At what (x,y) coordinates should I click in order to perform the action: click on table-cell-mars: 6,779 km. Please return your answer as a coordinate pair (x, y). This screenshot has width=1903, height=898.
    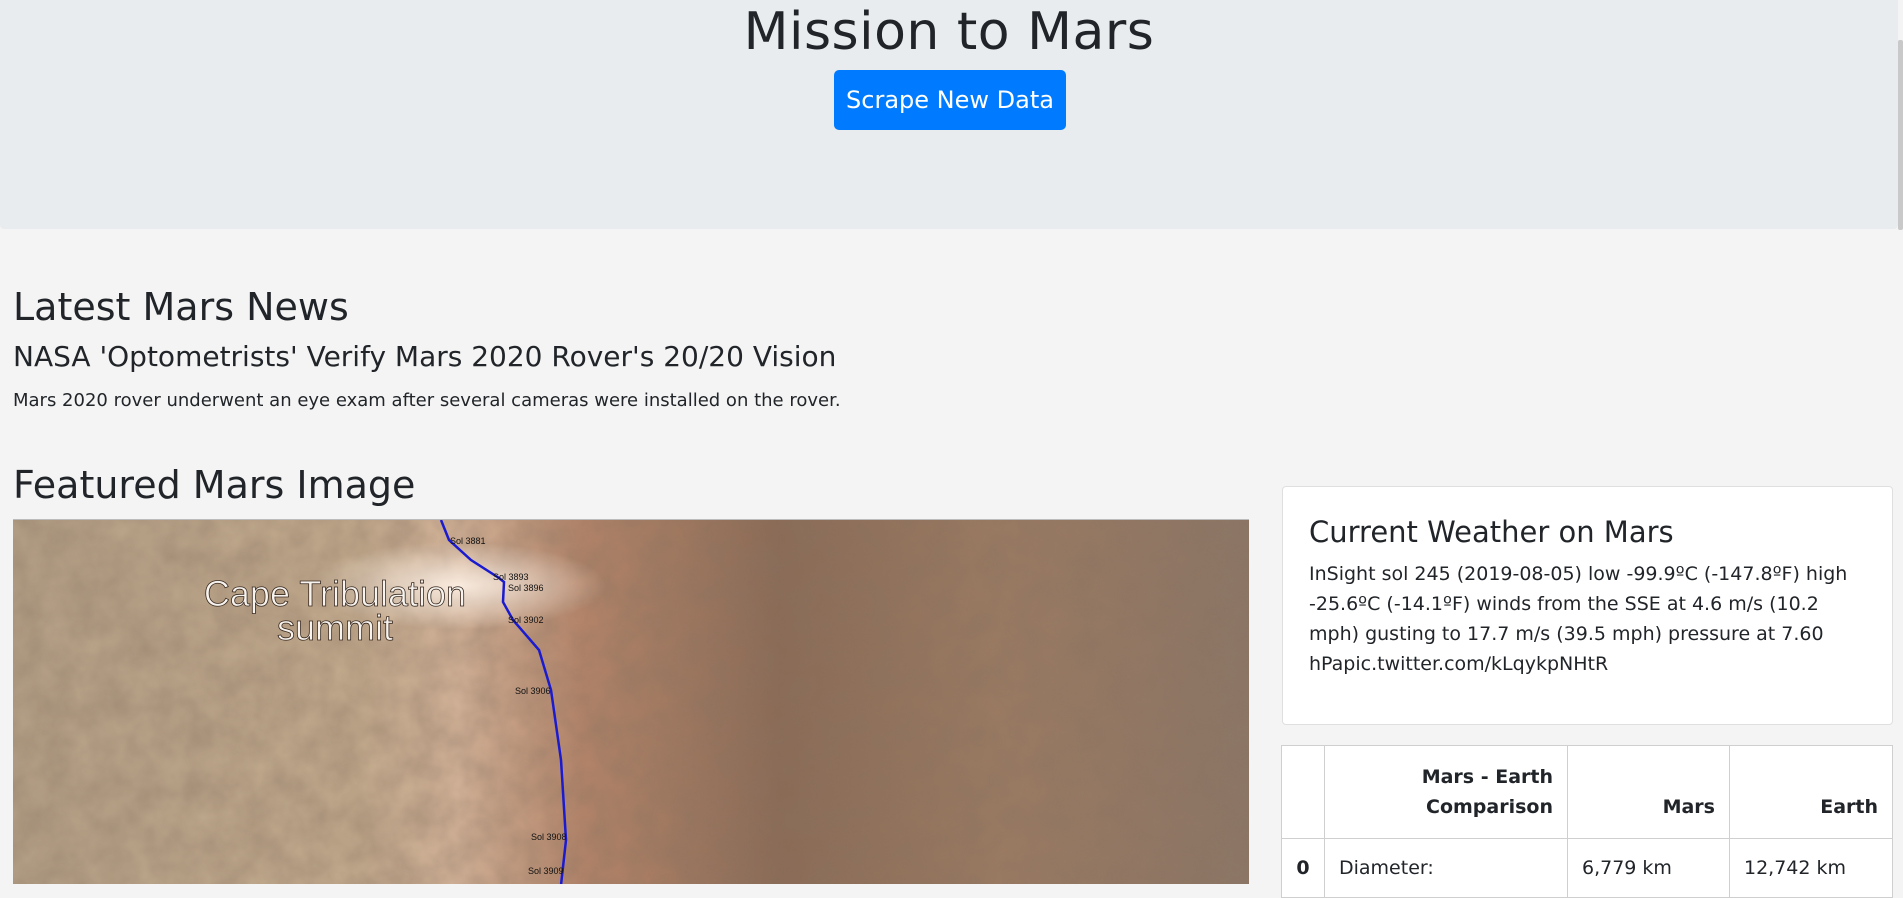
    Looking at the image, I should click on (1648, 868).